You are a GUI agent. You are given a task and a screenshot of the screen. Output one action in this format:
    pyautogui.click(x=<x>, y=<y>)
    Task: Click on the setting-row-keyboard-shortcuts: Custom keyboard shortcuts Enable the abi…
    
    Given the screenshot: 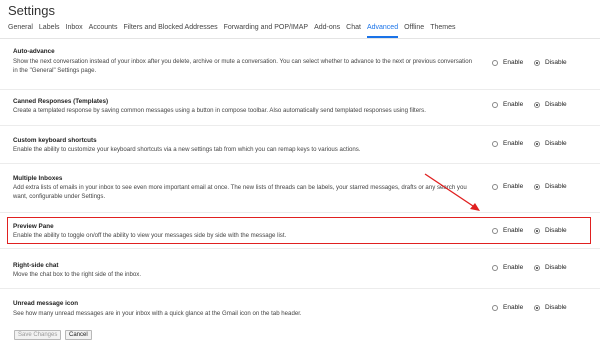 What is the action you would take?
    pyautogui.click(x=300, y=145)
    